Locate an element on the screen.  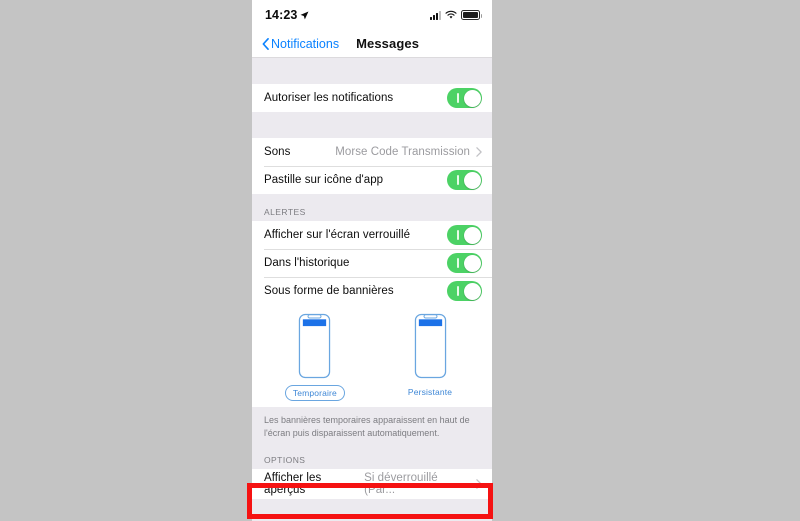
banner-style-option-temporaire: Temporaire is located at coordinates (314, 357).